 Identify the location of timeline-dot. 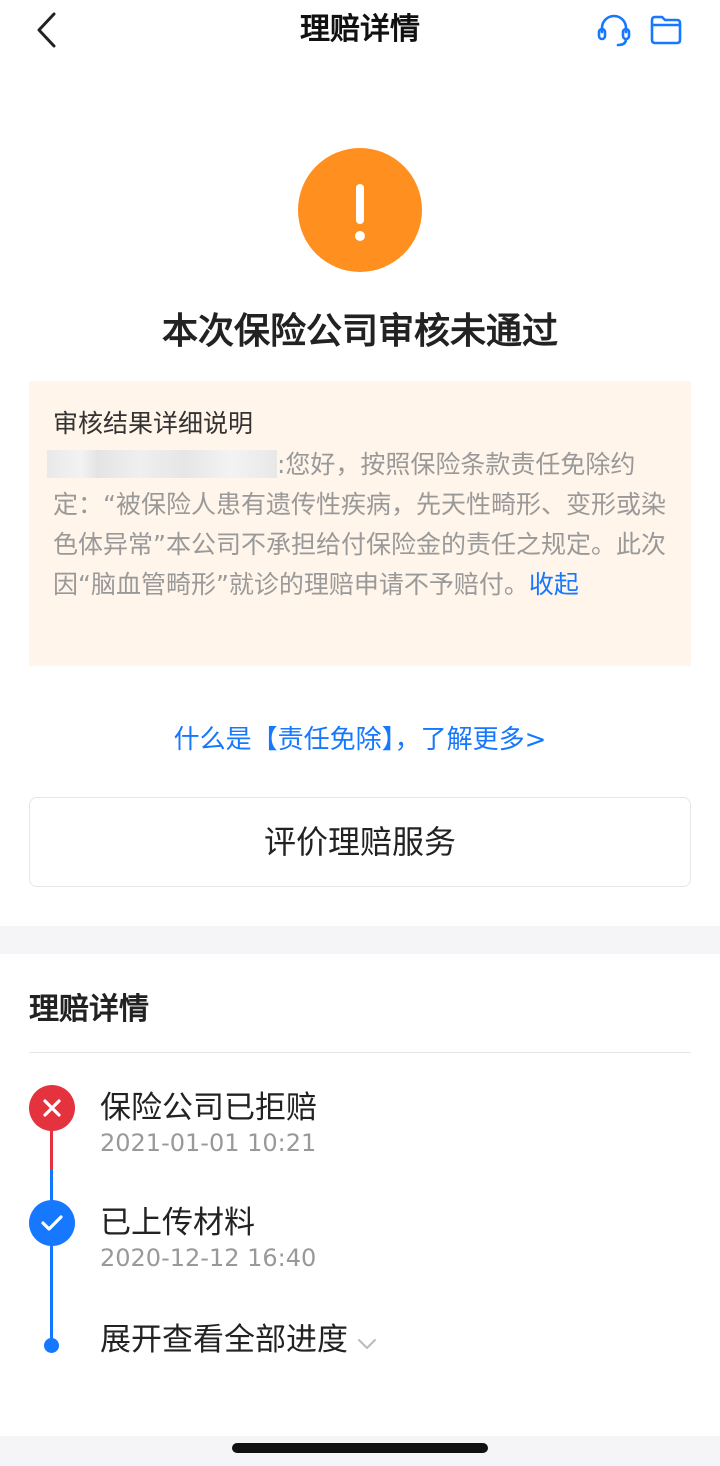
(51, 1345).